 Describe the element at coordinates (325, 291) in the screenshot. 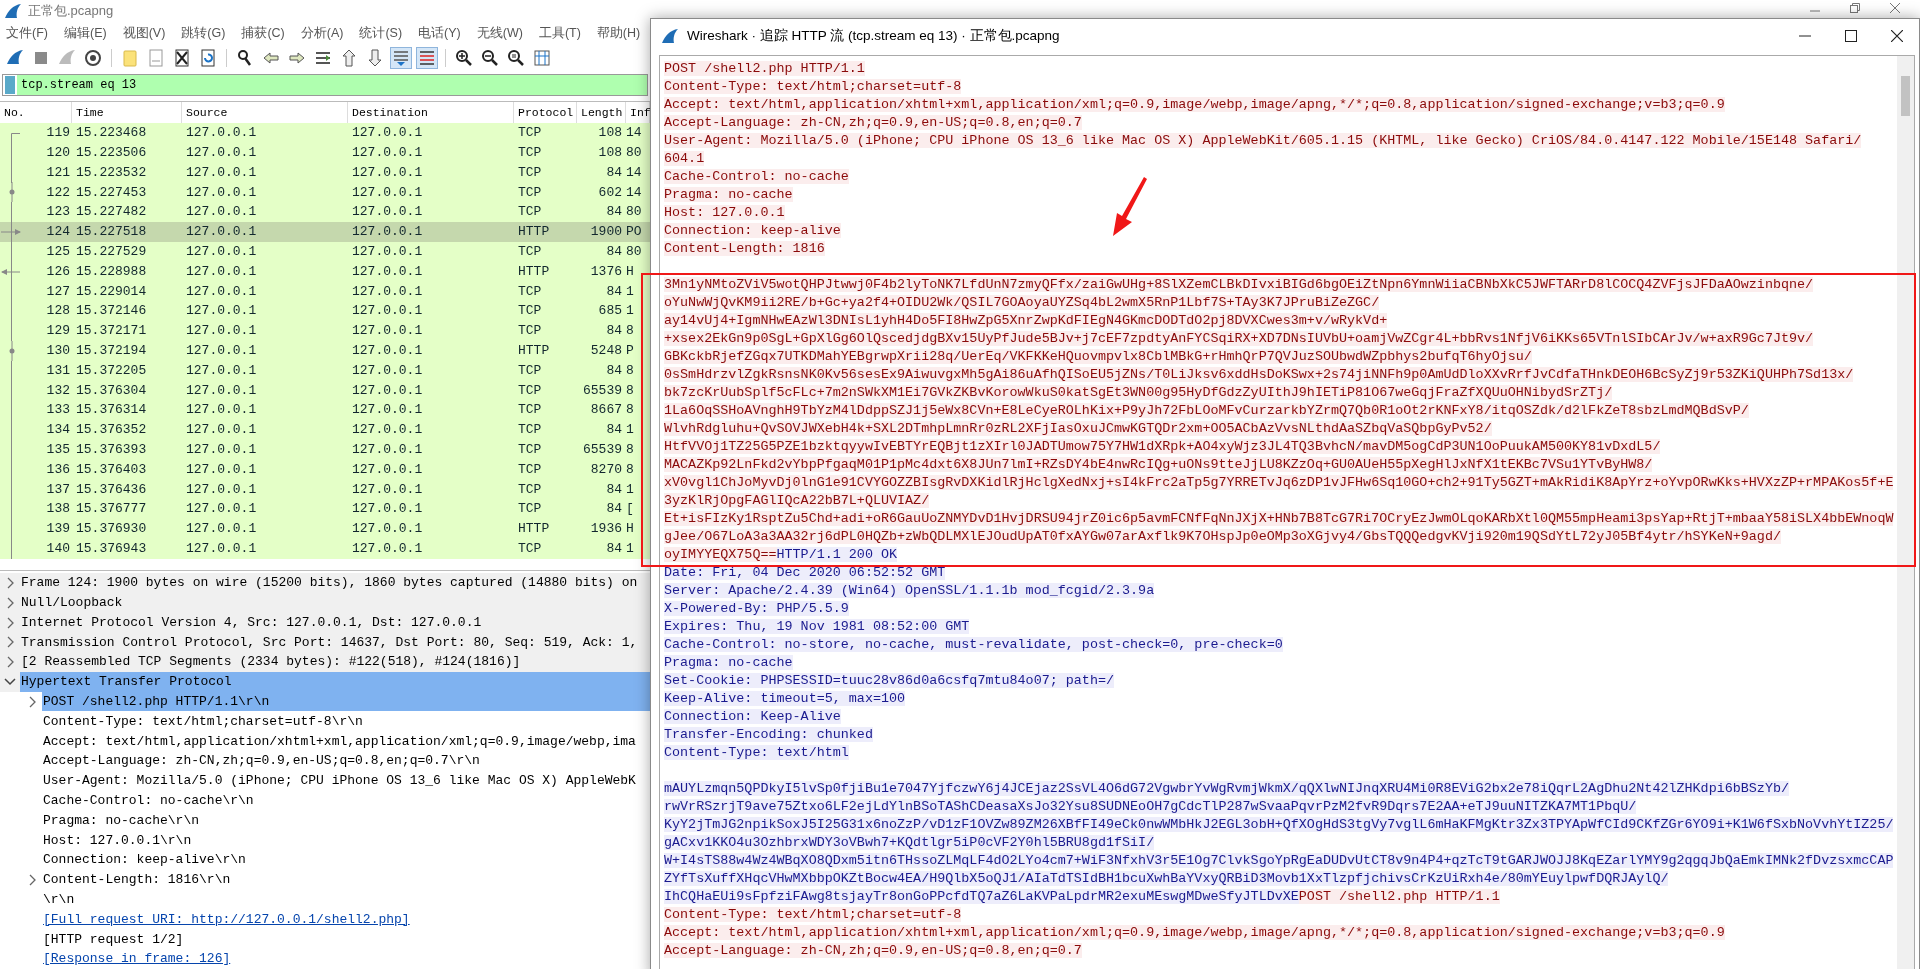

I see `packet-row: 127 15.229014 127.0.0.1 127.0.0.1 TCP 84 1` at that location.